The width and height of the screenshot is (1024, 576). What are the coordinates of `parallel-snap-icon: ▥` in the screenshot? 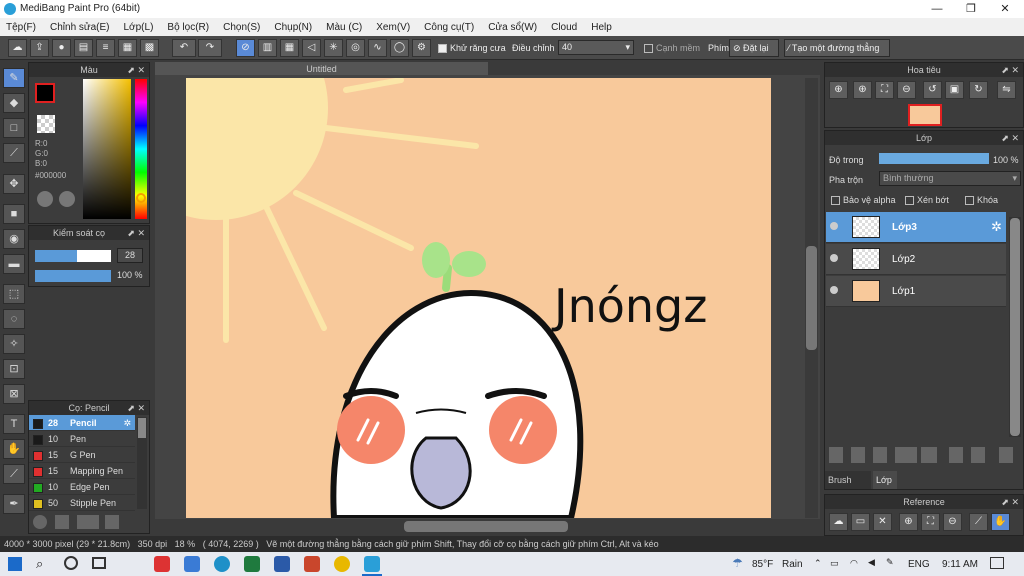 It's located at (267, 48).